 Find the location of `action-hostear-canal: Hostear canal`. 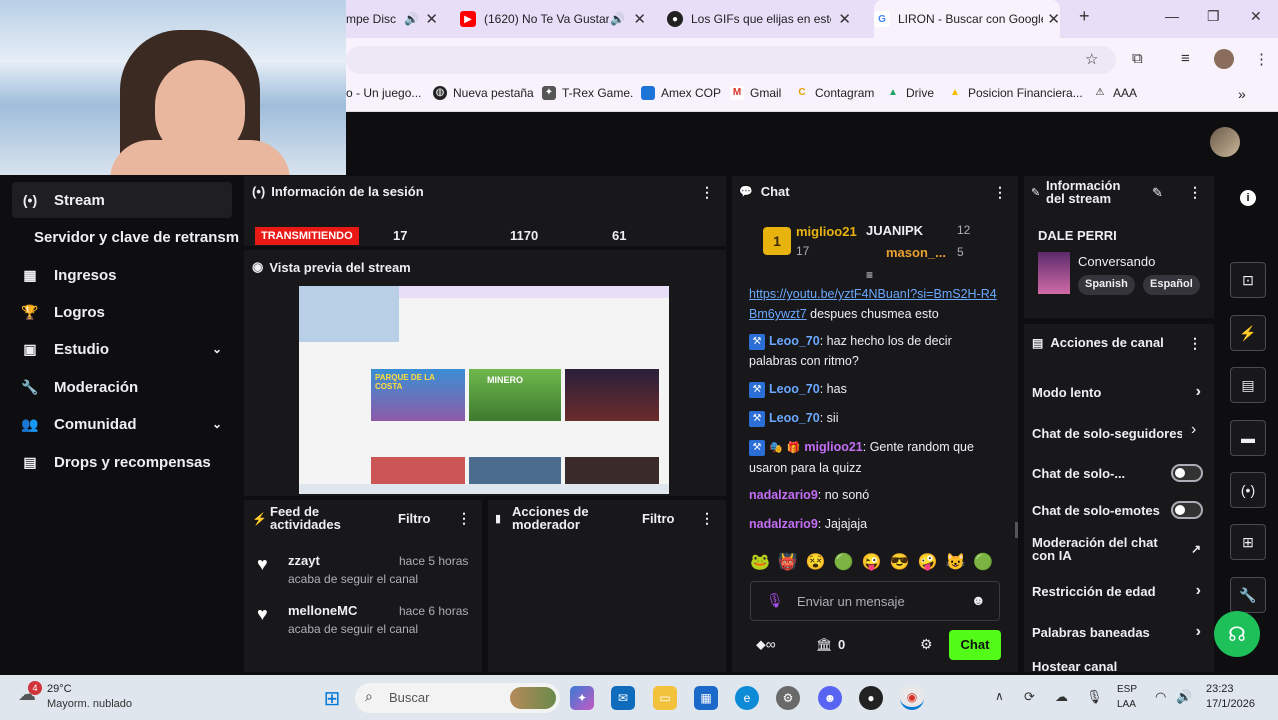

action-hostear-canal: Hostear canal is located at coordinates (1119, 666).